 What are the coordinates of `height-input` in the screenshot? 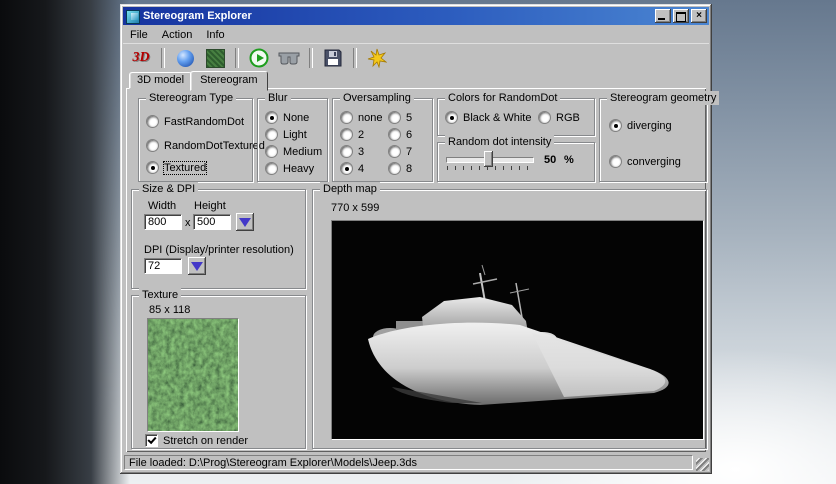 It's located at (212, 222).